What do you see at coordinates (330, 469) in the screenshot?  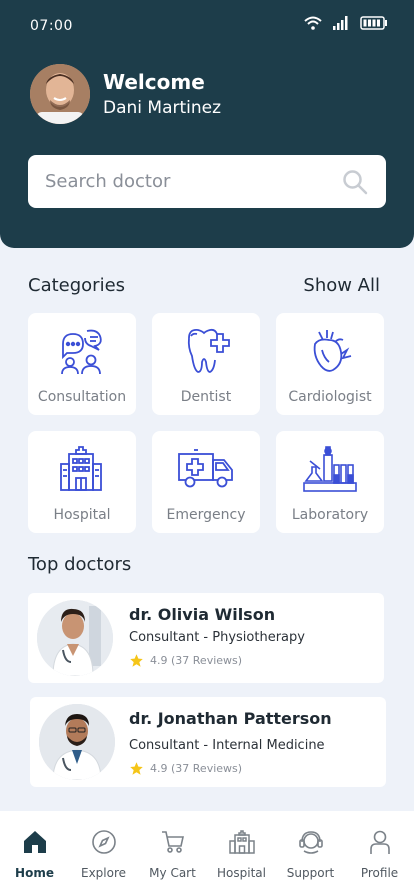 I see `lab-icon` at bounding box center [330, 469].